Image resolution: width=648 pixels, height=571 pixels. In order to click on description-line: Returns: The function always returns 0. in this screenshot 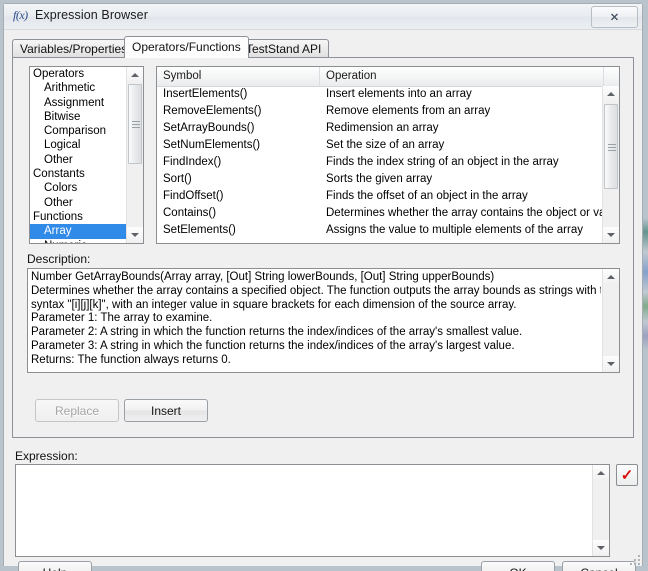, I will do `click(131, 359)`.